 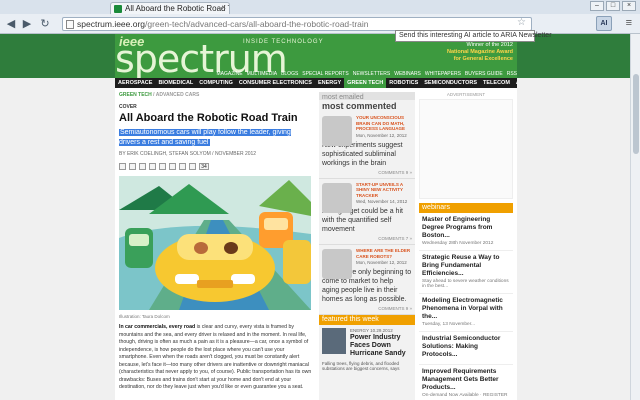 What do you see at coordinates (521, 22) in the screenshot?
I see `bookmark-star-icon: ☆` at bounding box center [521, 22].